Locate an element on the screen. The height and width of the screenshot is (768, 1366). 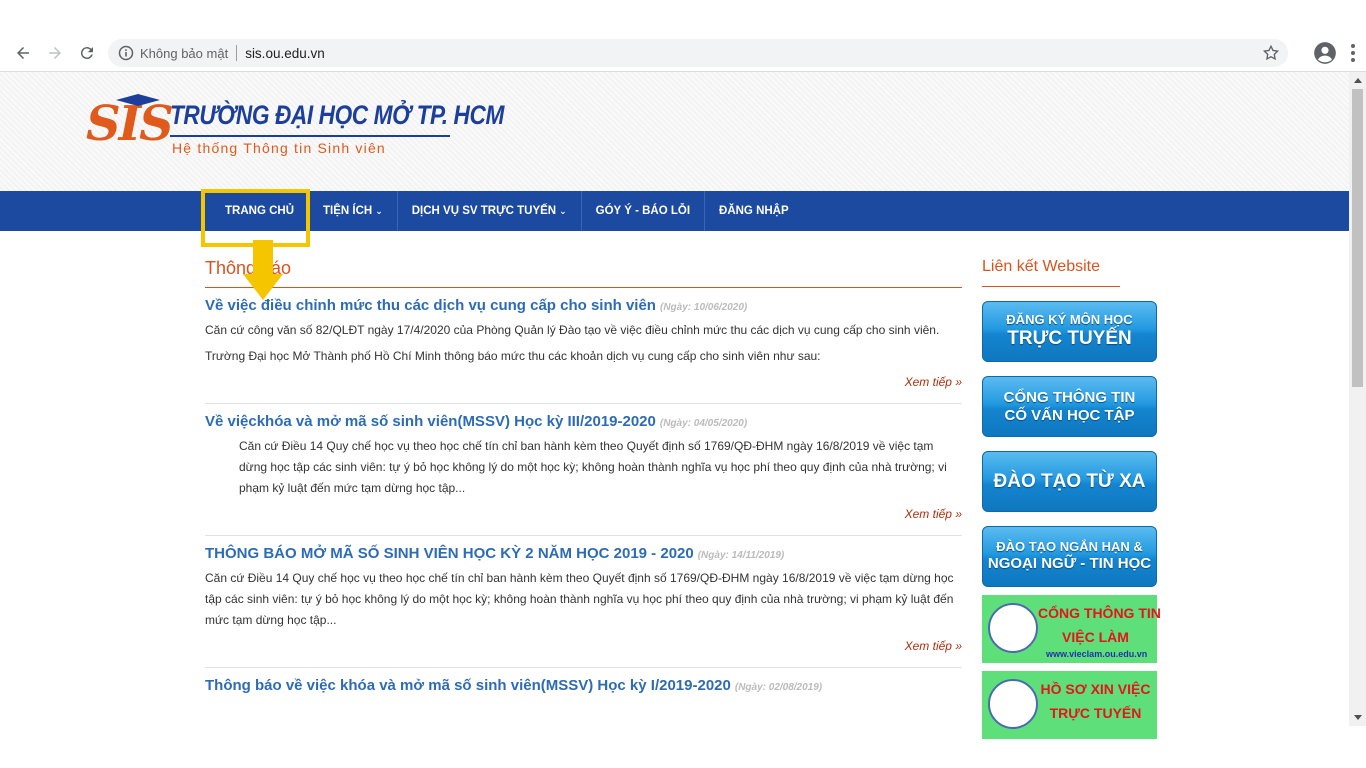
kebab-menu-icon is located at coordinates (1353, 53).